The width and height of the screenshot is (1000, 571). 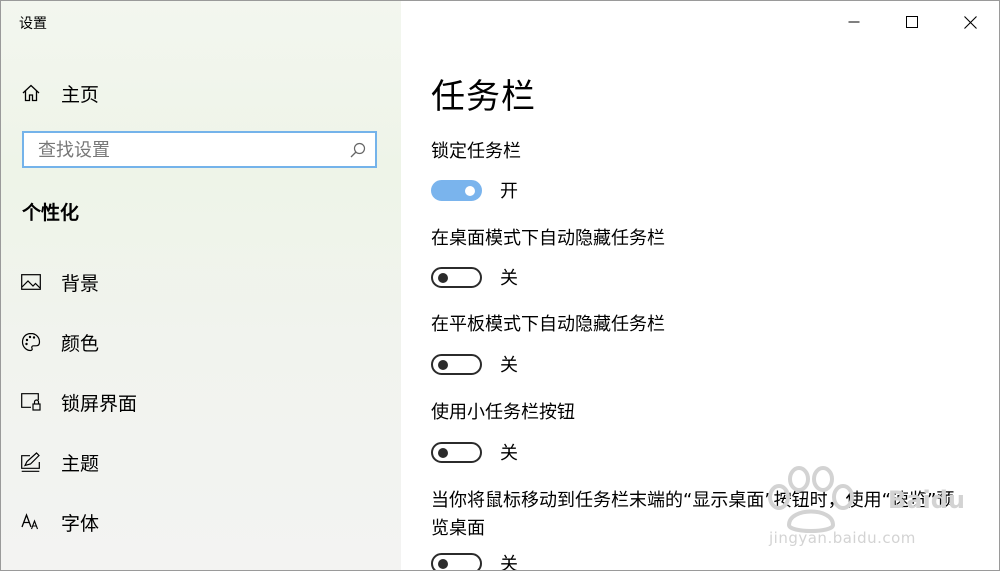 What do you see at coordinates (60, 282) in the screenshot?
I see `sidebar-item-background: 背景` at bounding box center [60, 282].